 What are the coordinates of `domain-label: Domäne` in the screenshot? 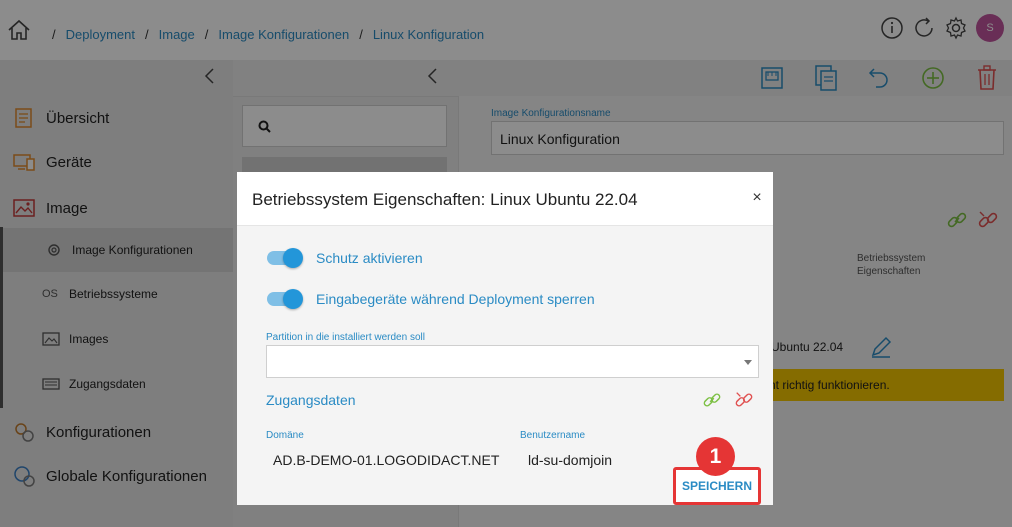 It's located at (285, 435).